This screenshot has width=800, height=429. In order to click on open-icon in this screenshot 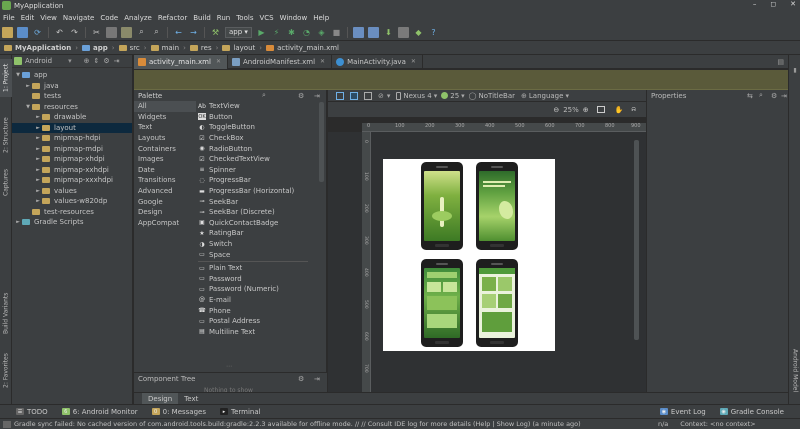, I will do `click(7, 32)`.